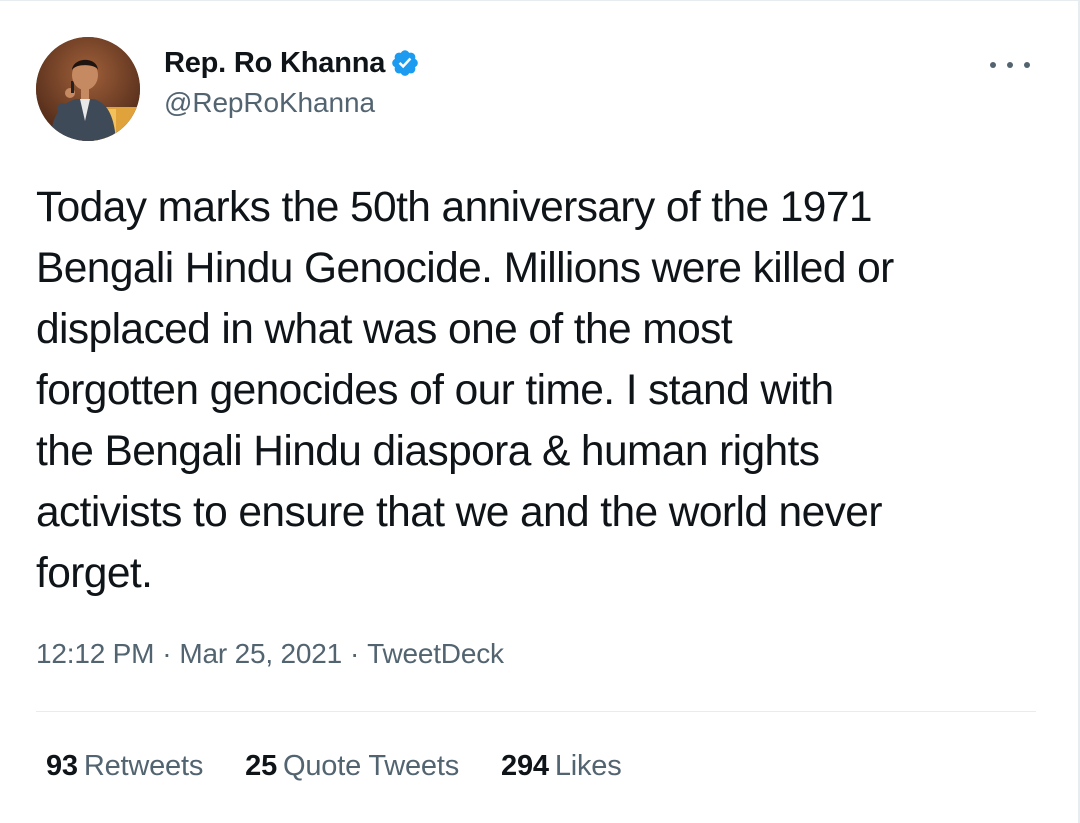  Describe the element at coordinates (261, 766) in the screenshot. I see `quote-tweets-count: 25` at that location.